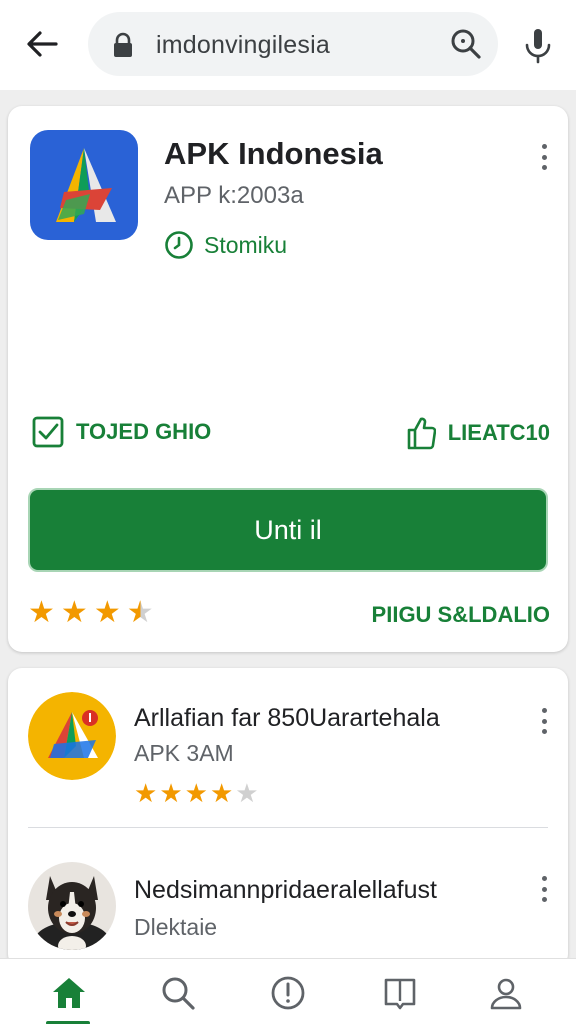  I want to click on nav-alert-button, so click(288, 993).